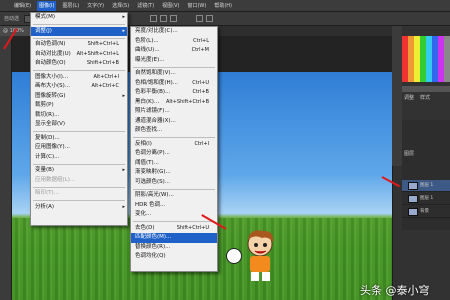  What do you see at coordinates (6, 6) in the screenshot?
I see `menubar-item` at bounding box center [6, 6].